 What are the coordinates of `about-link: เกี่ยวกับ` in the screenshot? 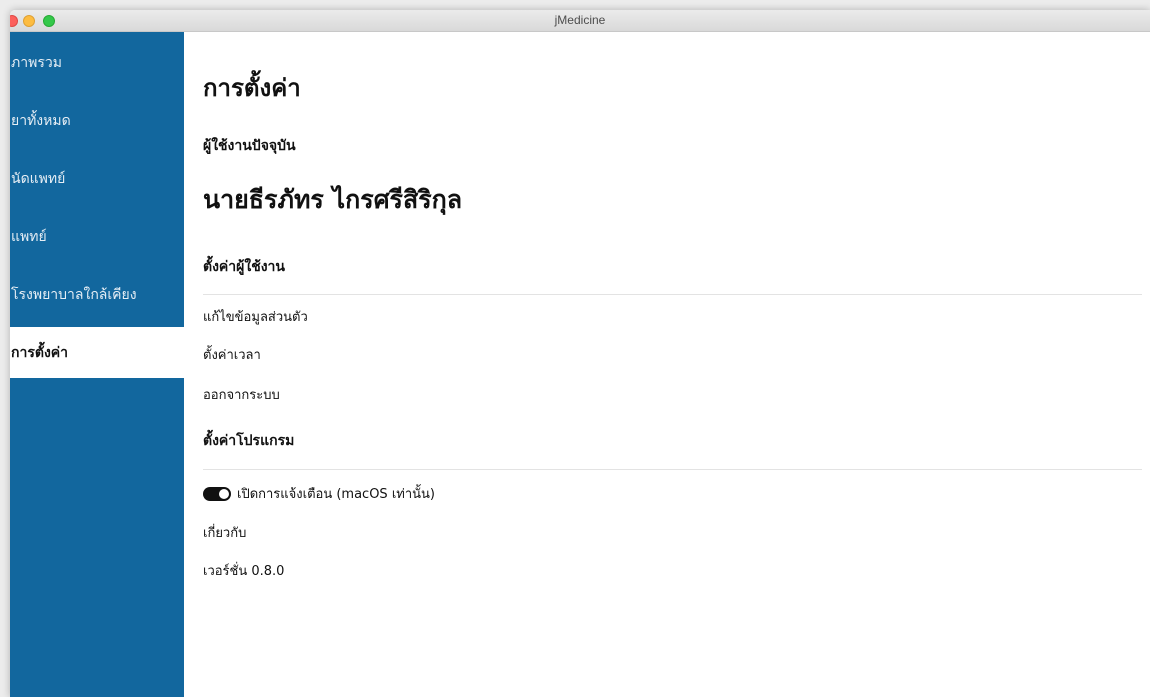 It's located at (224, 532).